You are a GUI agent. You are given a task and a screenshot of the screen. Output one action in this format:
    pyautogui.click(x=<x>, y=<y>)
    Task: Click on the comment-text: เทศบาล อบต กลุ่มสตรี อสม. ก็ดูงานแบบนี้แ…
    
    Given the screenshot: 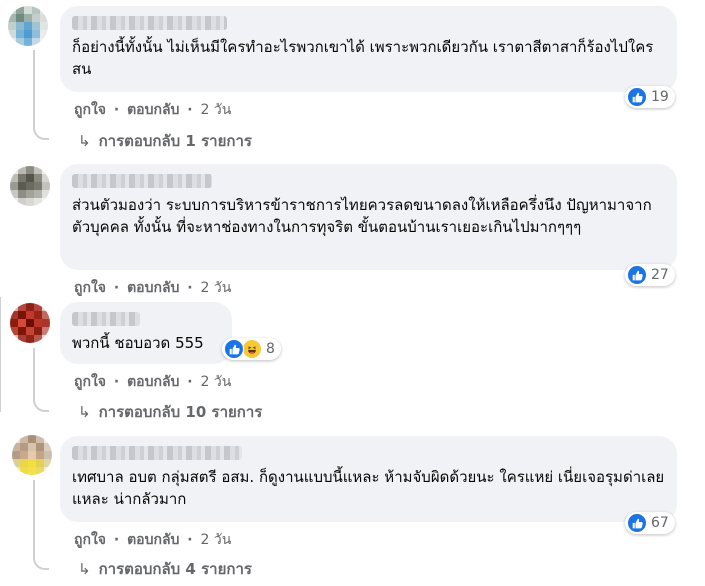 What is the action you would take?
    pyautogui.click(x=368, y=488)
    